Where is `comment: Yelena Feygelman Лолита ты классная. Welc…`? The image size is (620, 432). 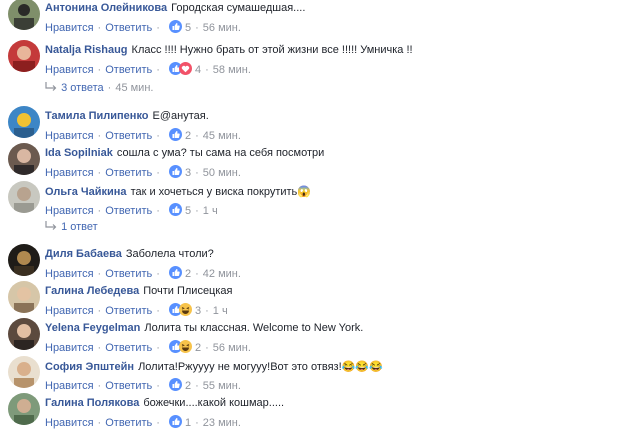 comment: Yelena Feygelman Лолита ты классная. Welc… is located at coordinates (310, 336).